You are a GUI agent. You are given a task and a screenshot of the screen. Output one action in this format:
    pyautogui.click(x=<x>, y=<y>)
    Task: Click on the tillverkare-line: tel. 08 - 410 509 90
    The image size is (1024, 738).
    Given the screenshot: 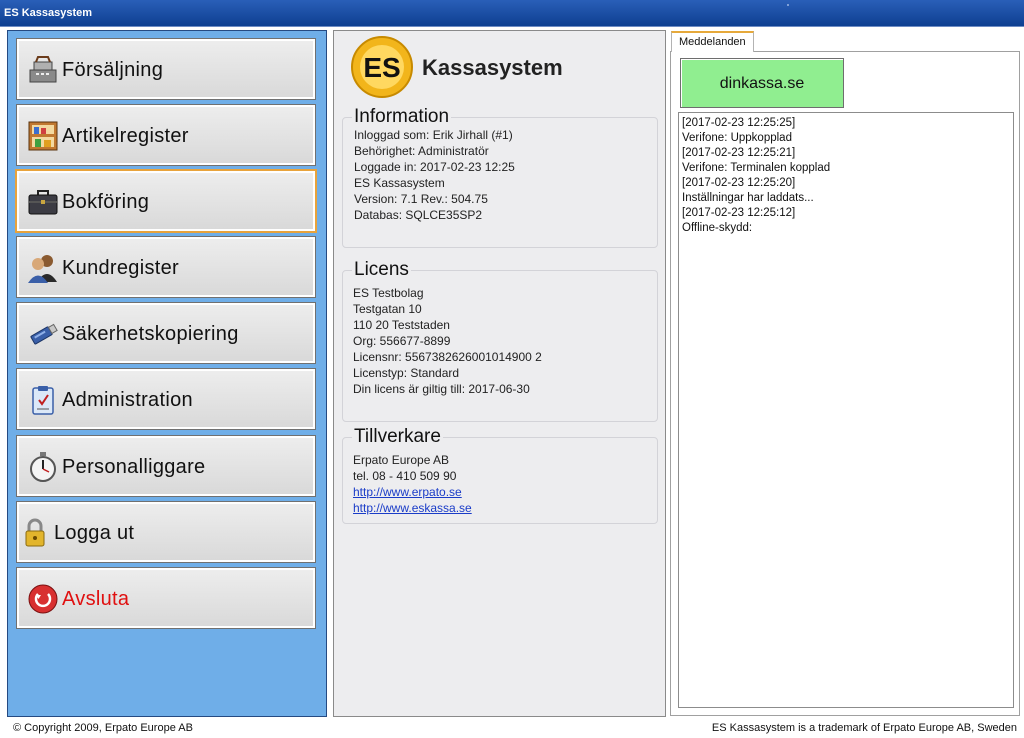 What is the action you would take?
    pyautogui.click(x=405, y=476)
    